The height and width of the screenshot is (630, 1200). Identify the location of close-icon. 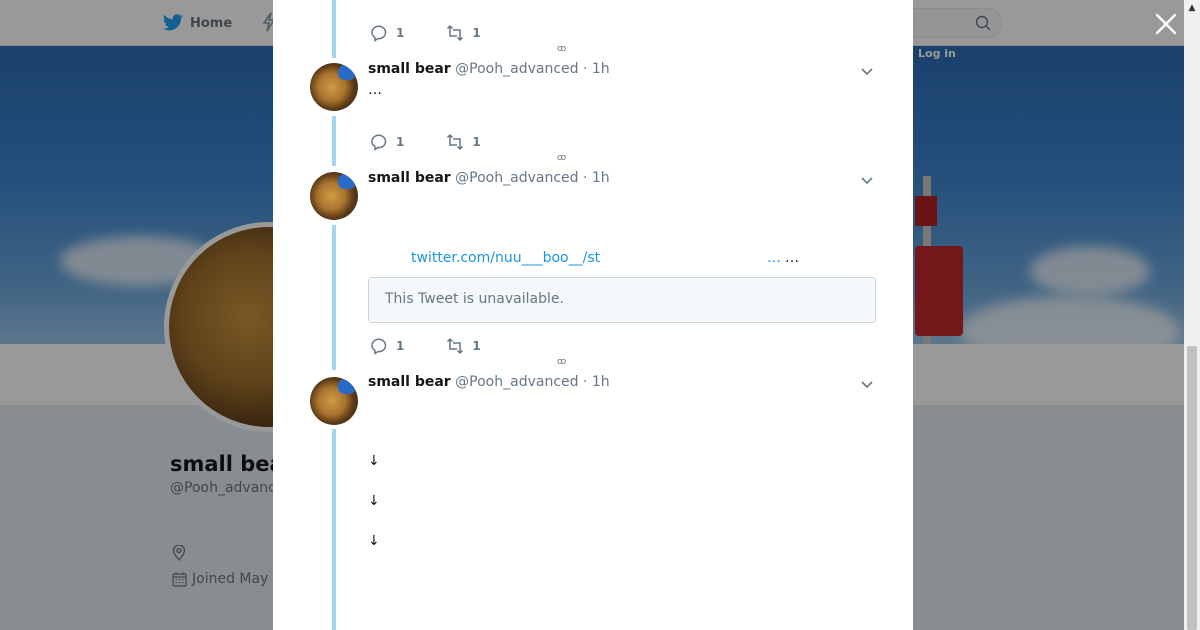
(1166, 24).